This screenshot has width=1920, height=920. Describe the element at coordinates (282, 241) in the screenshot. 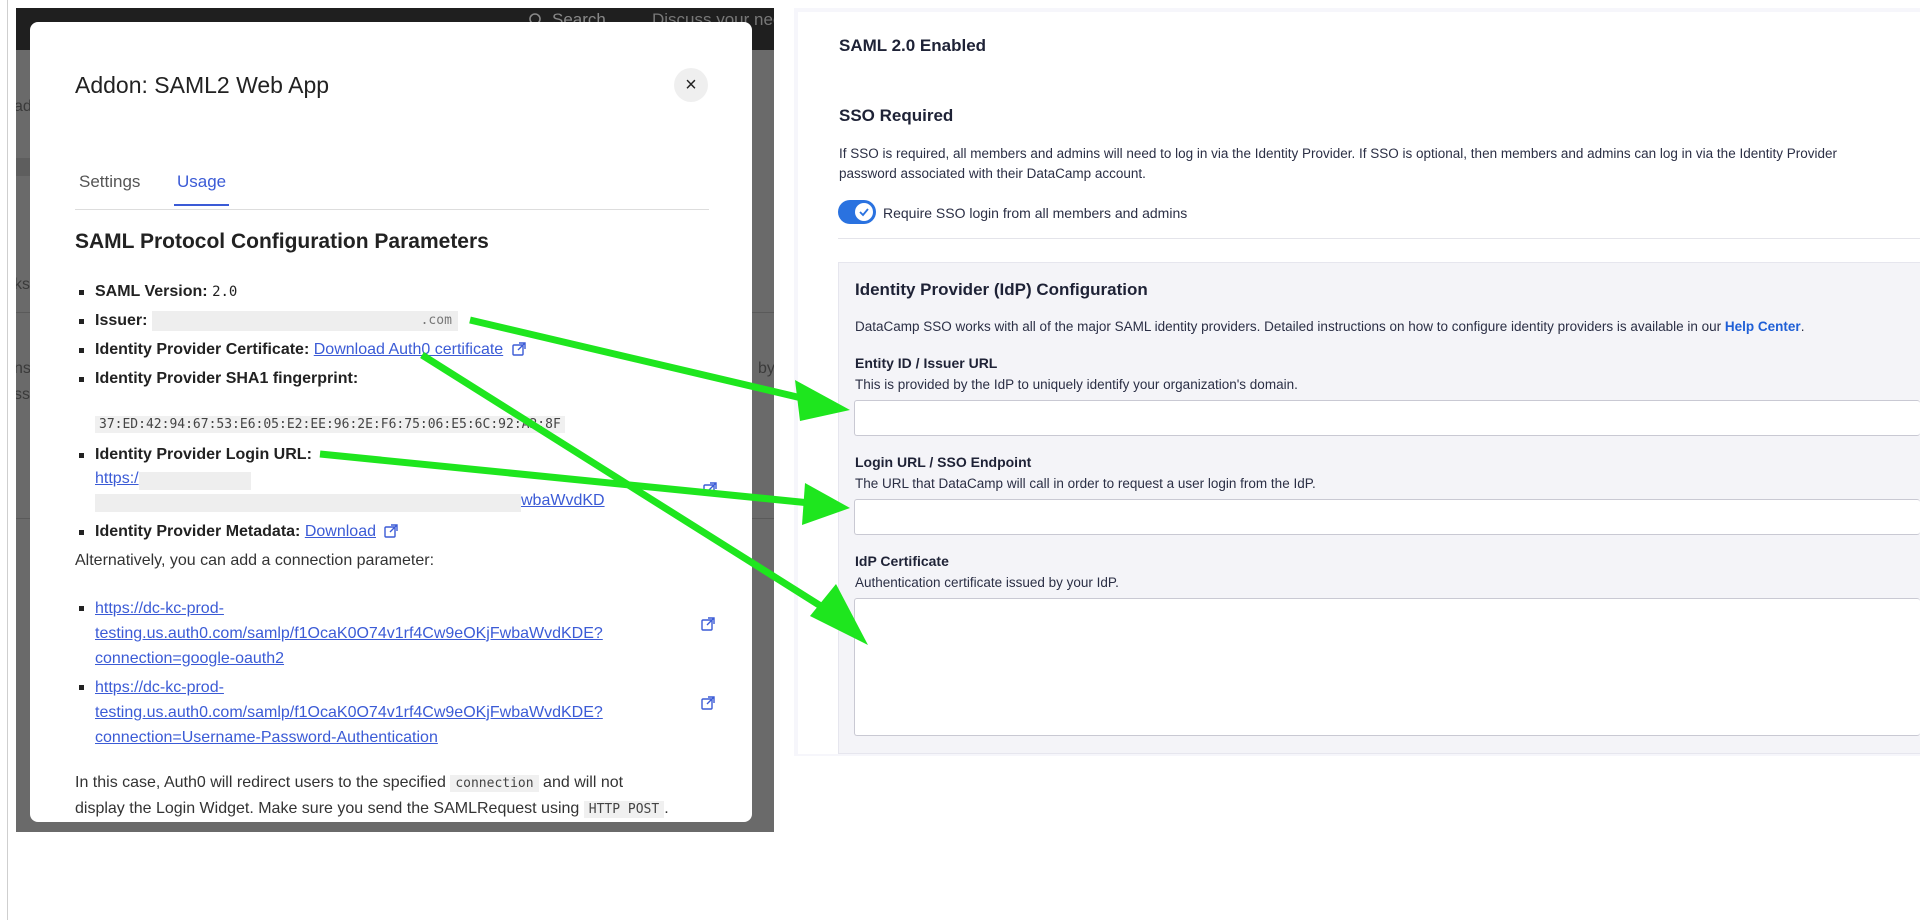

I see `section-title: SAML Protocol Configuration Parameters` at that location.